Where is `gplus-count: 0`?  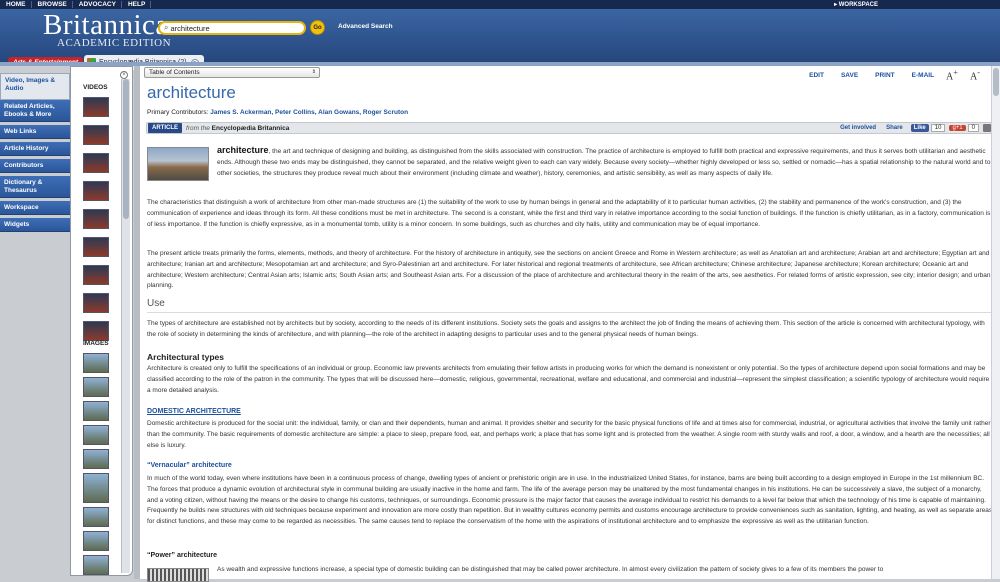 gplus-count: 0 is located at coordinates (973, 128).